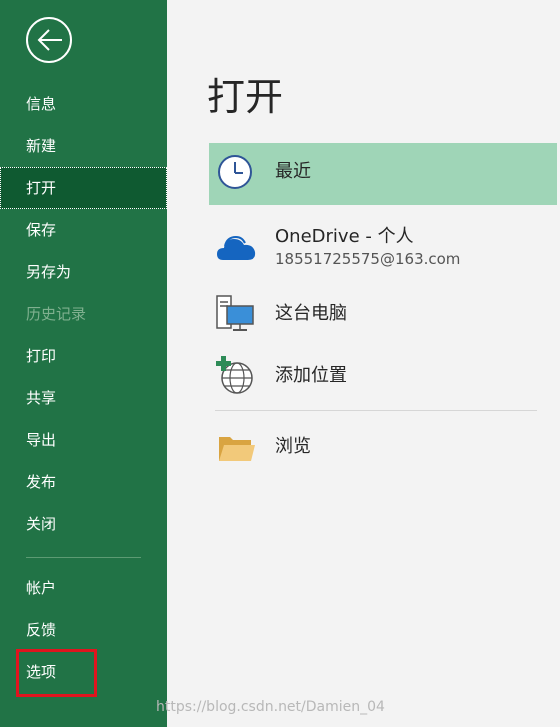  I want to click on nav-publish: 发布, so click(83, 482).